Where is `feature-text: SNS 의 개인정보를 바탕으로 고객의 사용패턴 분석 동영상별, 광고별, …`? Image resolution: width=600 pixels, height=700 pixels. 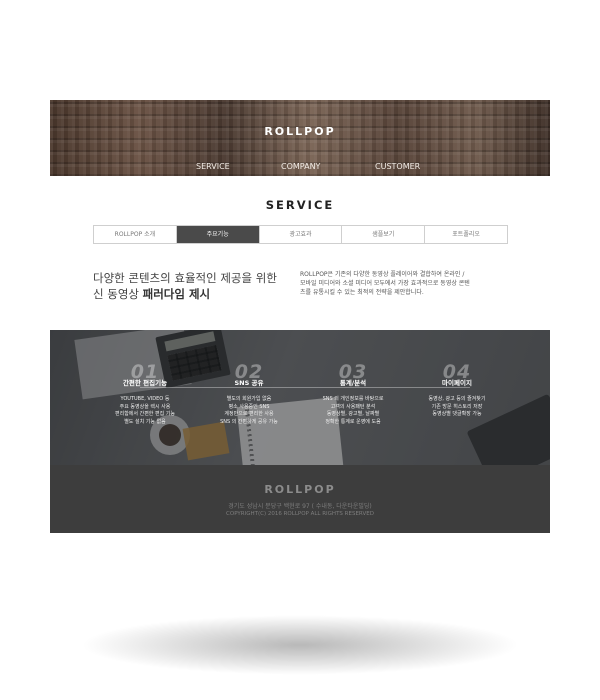 feature-text: SNS 의 개인정보를 바탕으로 고객의 사용패턴 분석 동영상별, 광고별, … is located at coordinates (353, 411).